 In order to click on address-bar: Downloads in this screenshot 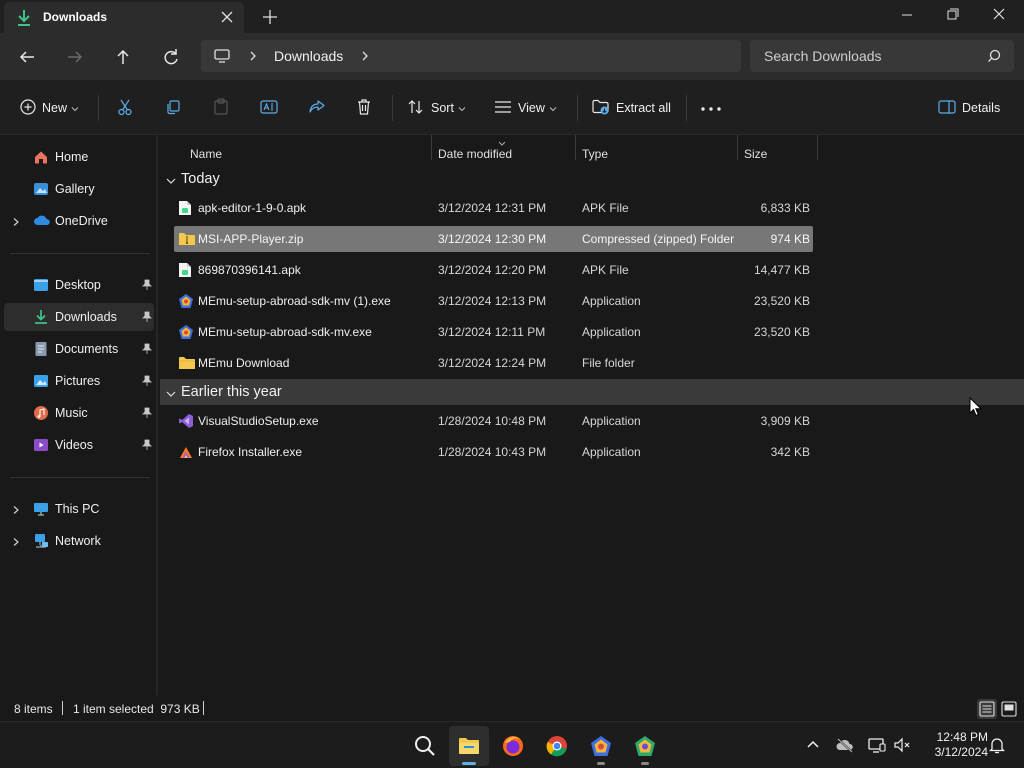, I will do `click(471, 56)`.